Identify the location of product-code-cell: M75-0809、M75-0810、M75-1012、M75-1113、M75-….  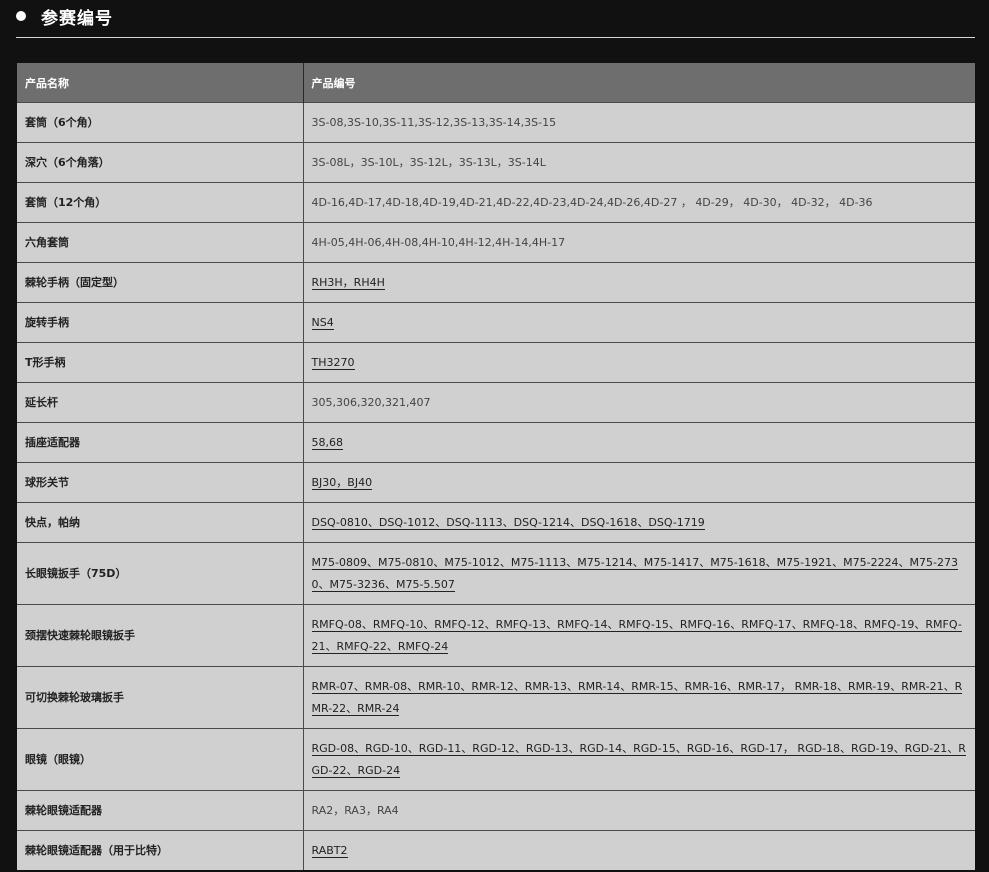
(639, 573).